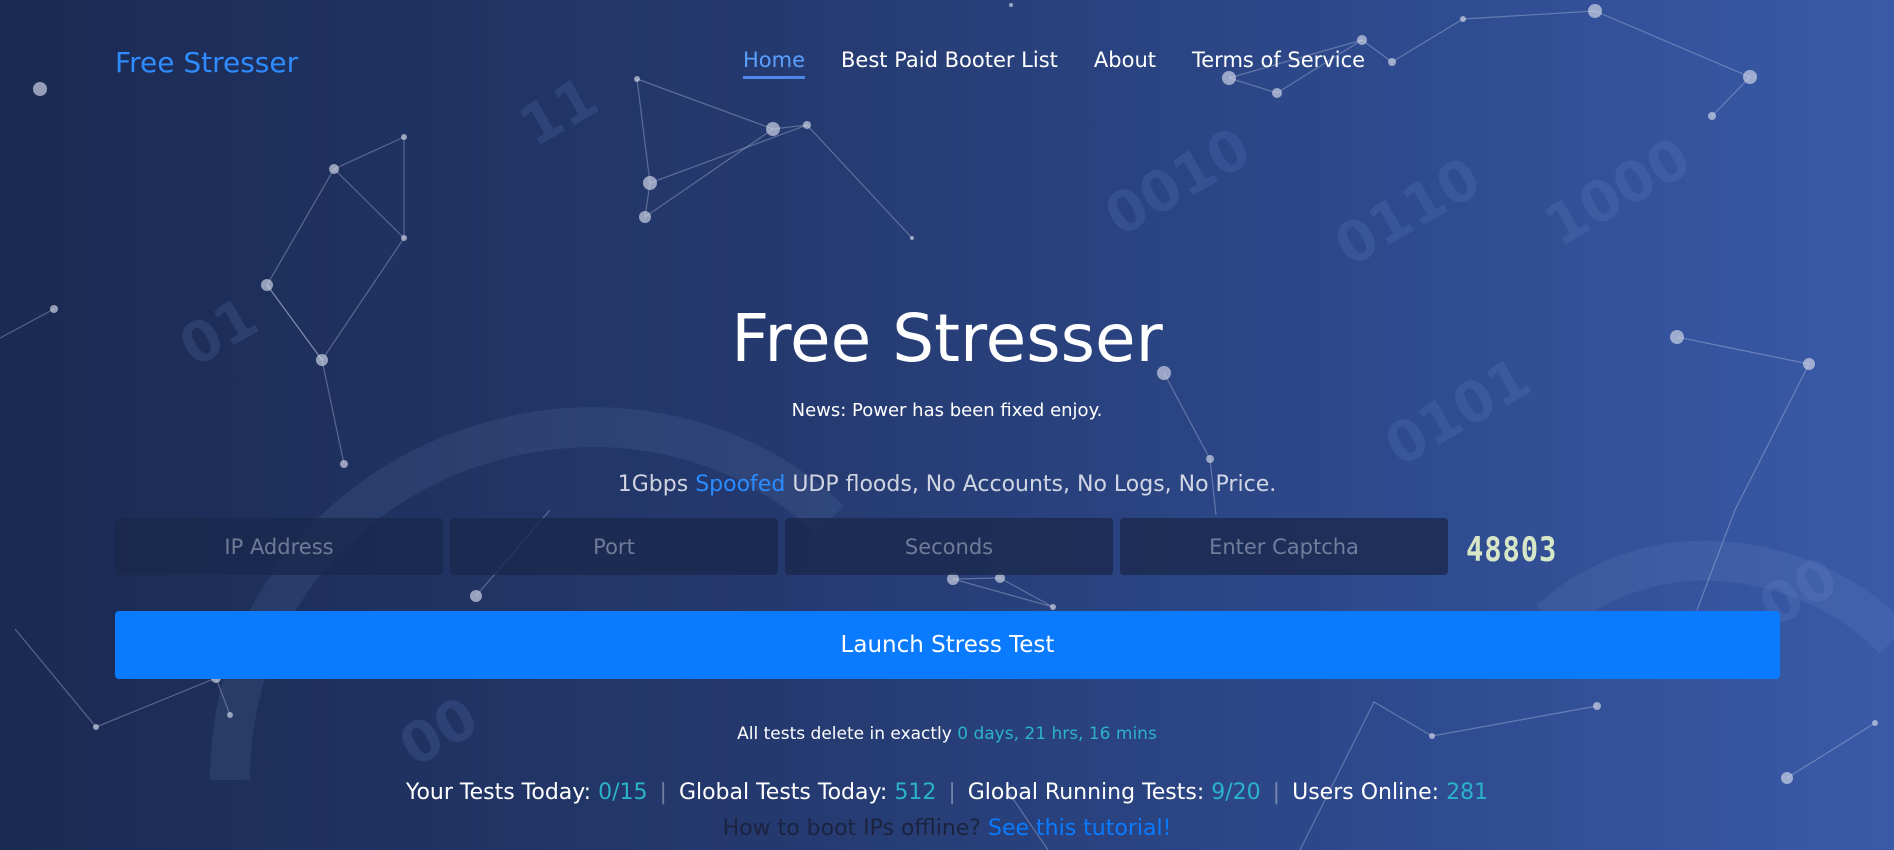 This screenshot has height=850, width=1894. What do you see at coordinates (614, 546) in the screenshot?
I see `port-input` at bounding box center [614, 546].